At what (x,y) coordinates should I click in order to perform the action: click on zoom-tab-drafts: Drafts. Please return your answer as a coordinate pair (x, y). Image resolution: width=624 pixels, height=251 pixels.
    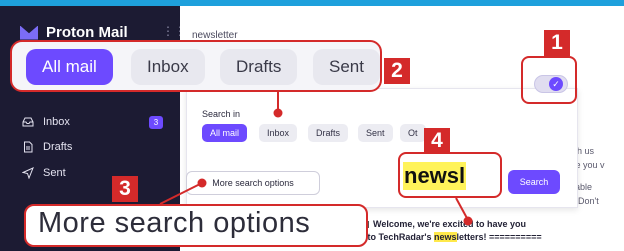
    Looking at the image, I should click on (259, 67).